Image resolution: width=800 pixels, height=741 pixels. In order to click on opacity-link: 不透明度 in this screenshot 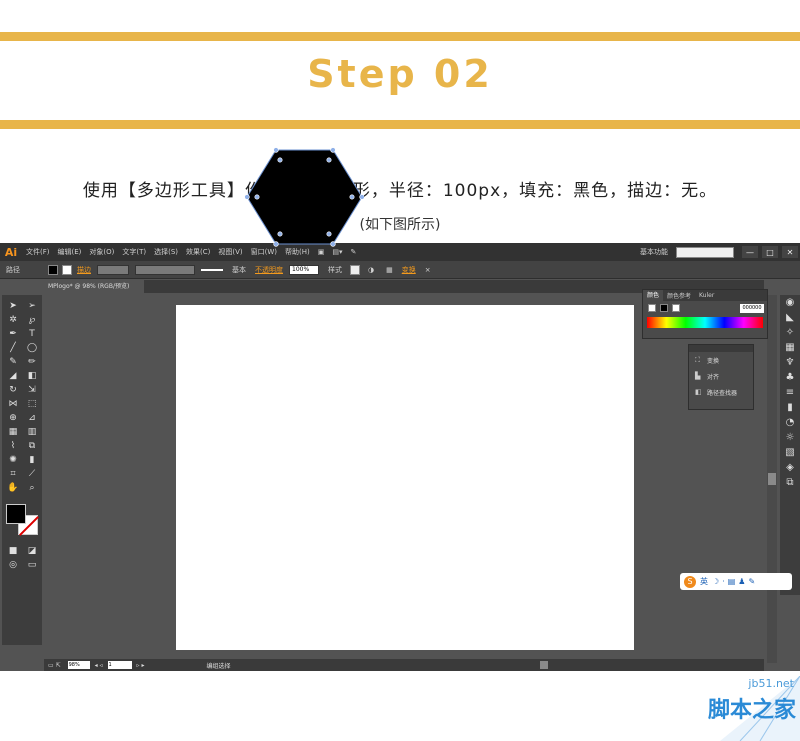, I will do `click(269, 270)`.